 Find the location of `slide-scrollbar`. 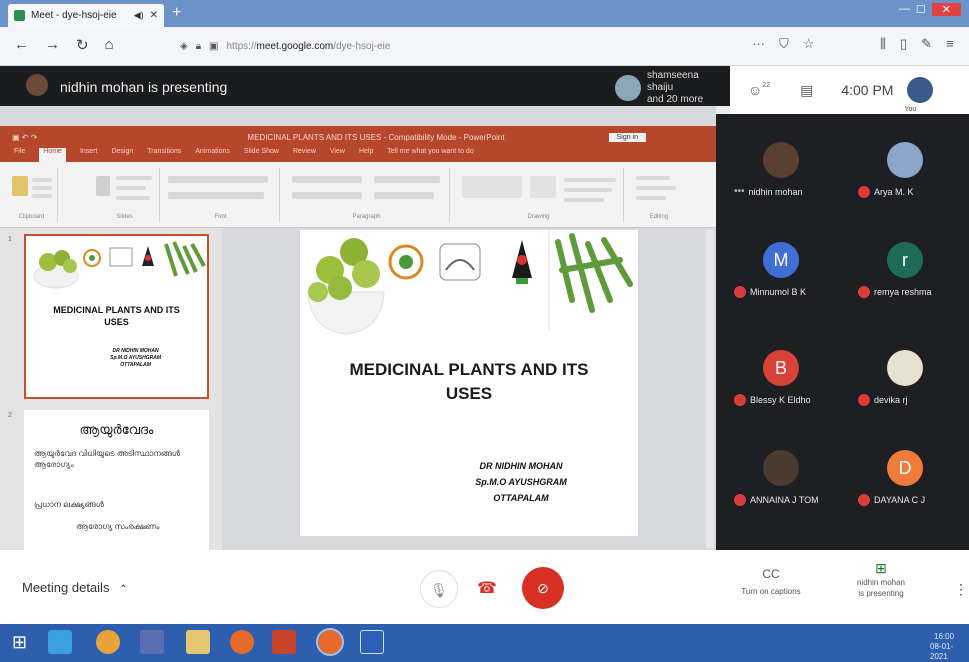

slide-scrollbar is located at coordinates (710, 389).